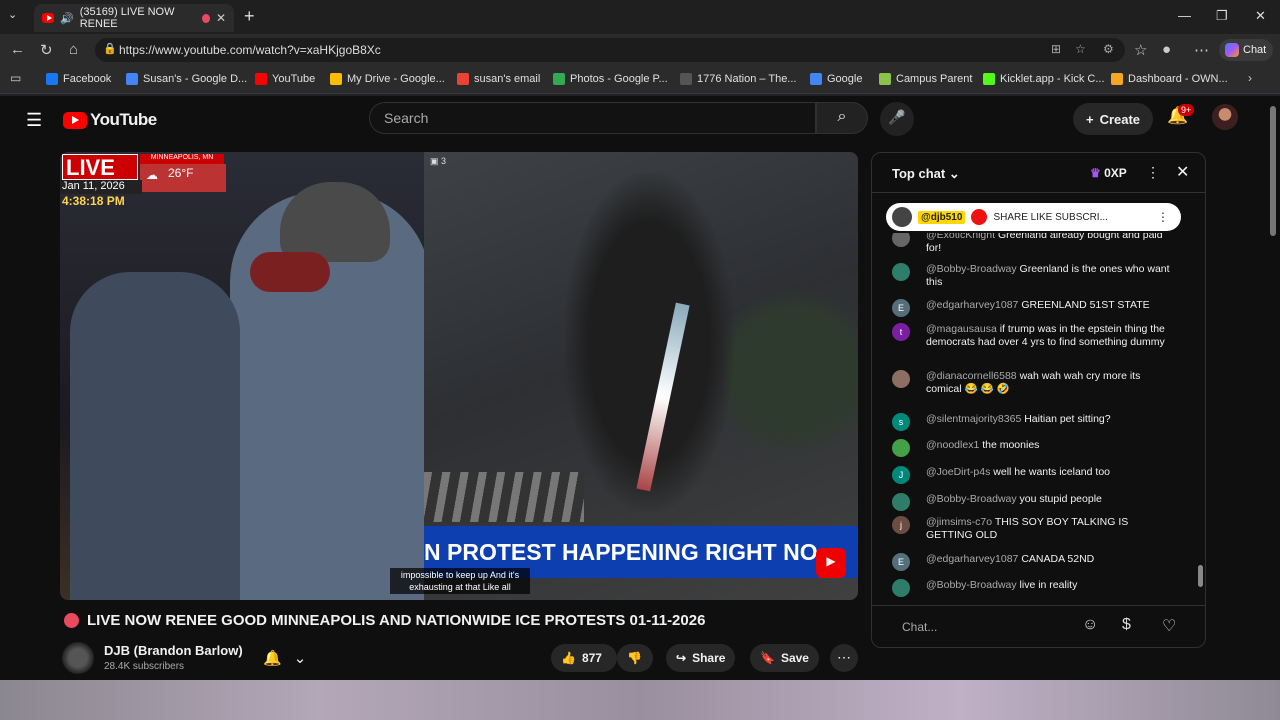 The height and width of the screenshot is (720, 1280). What do you see at coordinates (971, 376) in the screenshot?
I see `chat-username: @dianacornell6588` at bounding box center [971, 376].